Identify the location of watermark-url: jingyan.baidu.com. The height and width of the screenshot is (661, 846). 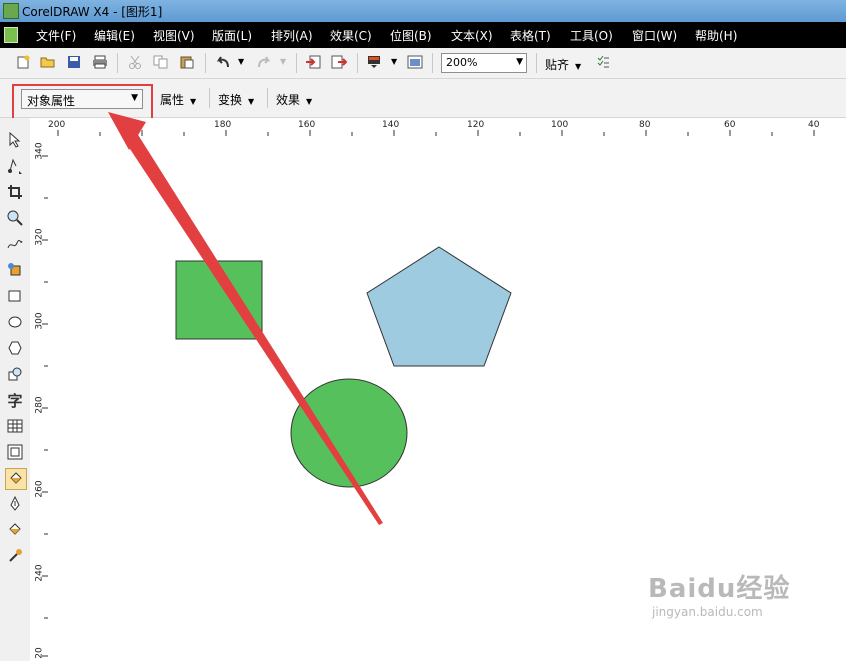
(707, 612).